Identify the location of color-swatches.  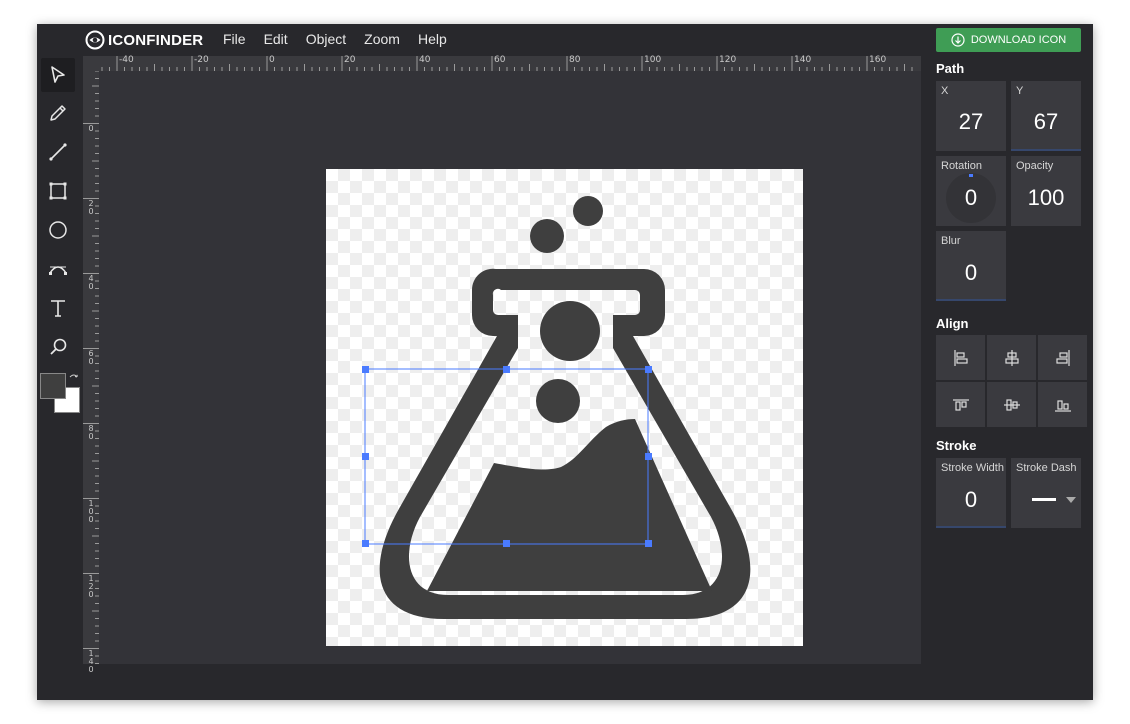
(60, 394).